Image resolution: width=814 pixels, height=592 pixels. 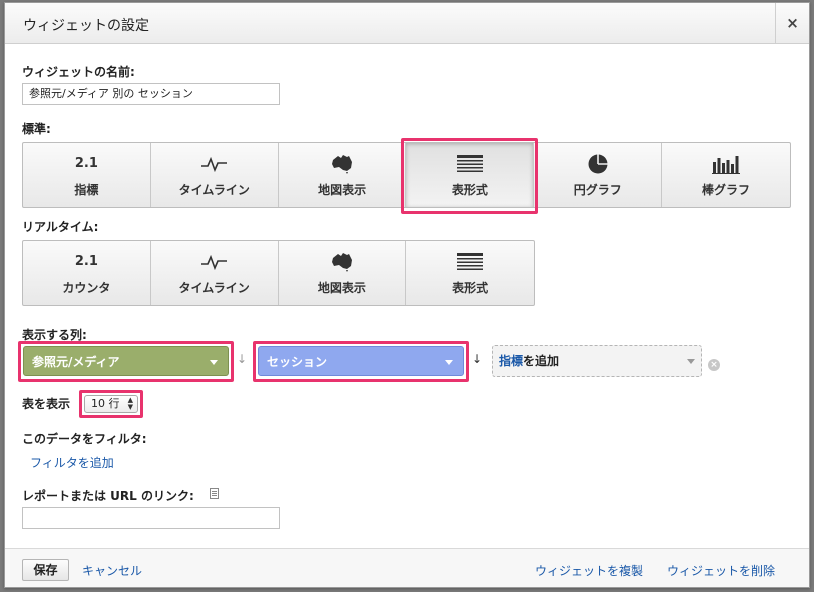 What do you see at coordinates (541, 361) in the screenshot?
I see `add-metric-suffix: を追加` at bounding box center [541, 361].